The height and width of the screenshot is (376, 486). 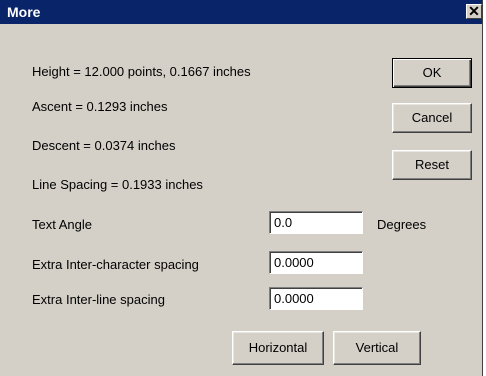 I want to click on reset-button: Reset, so click(x=432, y=165).